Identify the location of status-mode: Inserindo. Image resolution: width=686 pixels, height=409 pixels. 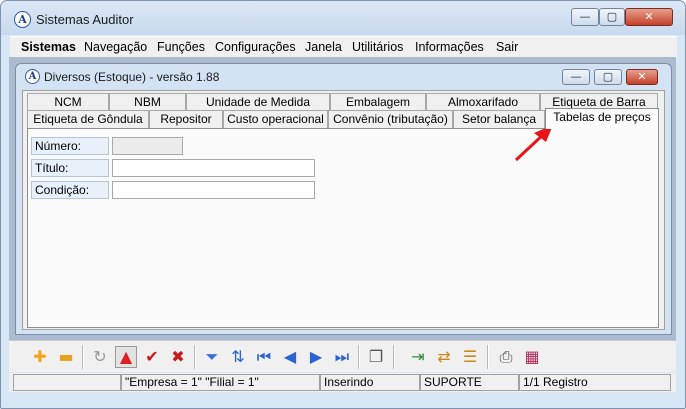
(370, 382).